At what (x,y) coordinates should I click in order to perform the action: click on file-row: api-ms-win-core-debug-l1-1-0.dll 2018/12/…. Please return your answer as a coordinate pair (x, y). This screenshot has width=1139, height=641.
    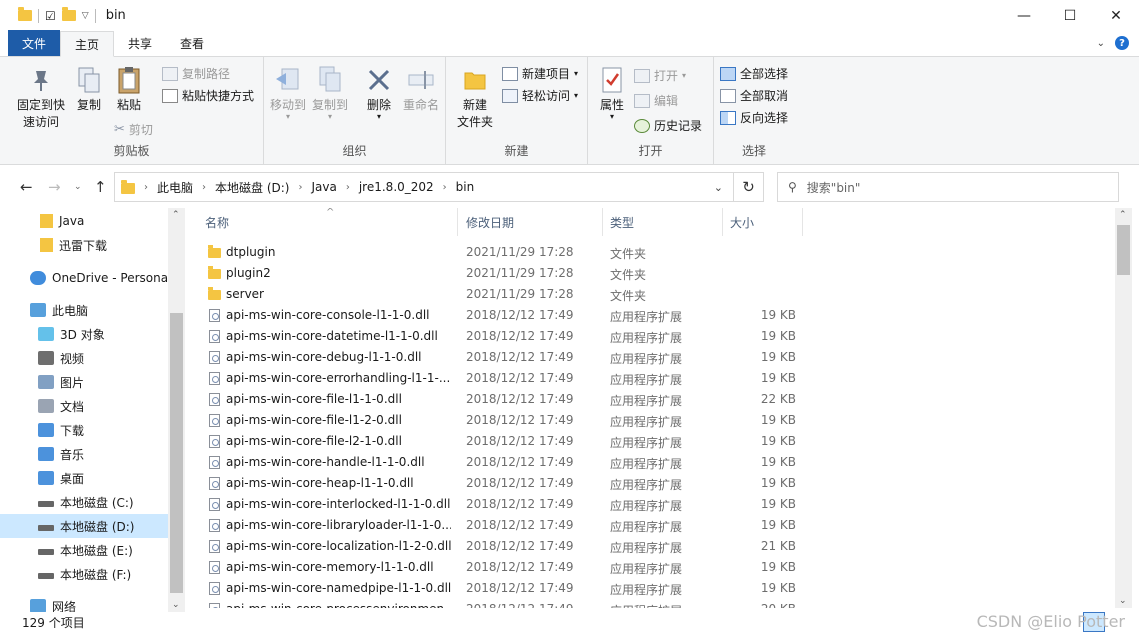
    Looking at the image, I should click on (645, 357).